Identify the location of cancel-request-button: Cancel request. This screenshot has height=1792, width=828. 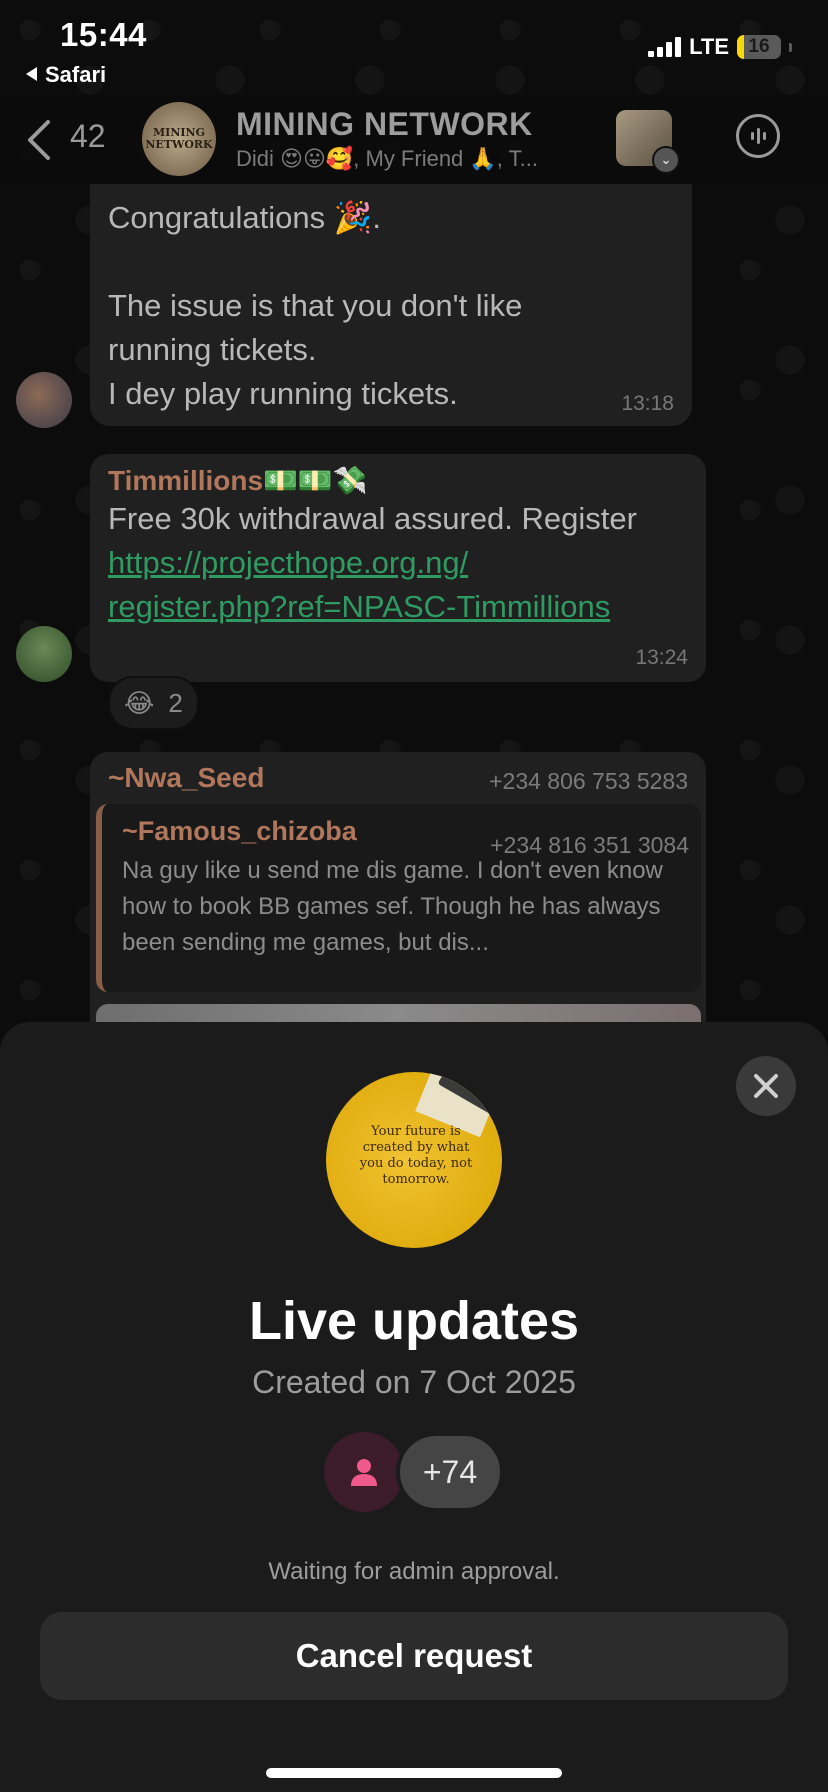
(414, 1656).